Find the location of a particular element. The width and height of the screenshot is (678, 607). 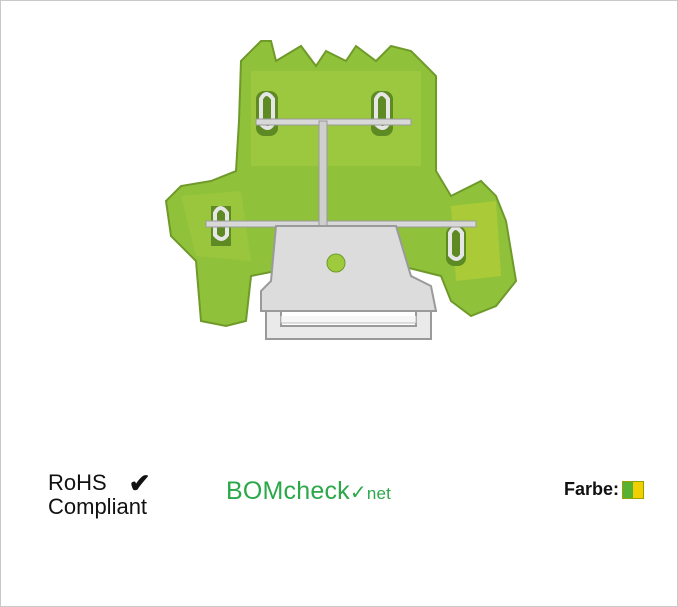

bomcheck-net-text: net is located at coordinates (379, 493).